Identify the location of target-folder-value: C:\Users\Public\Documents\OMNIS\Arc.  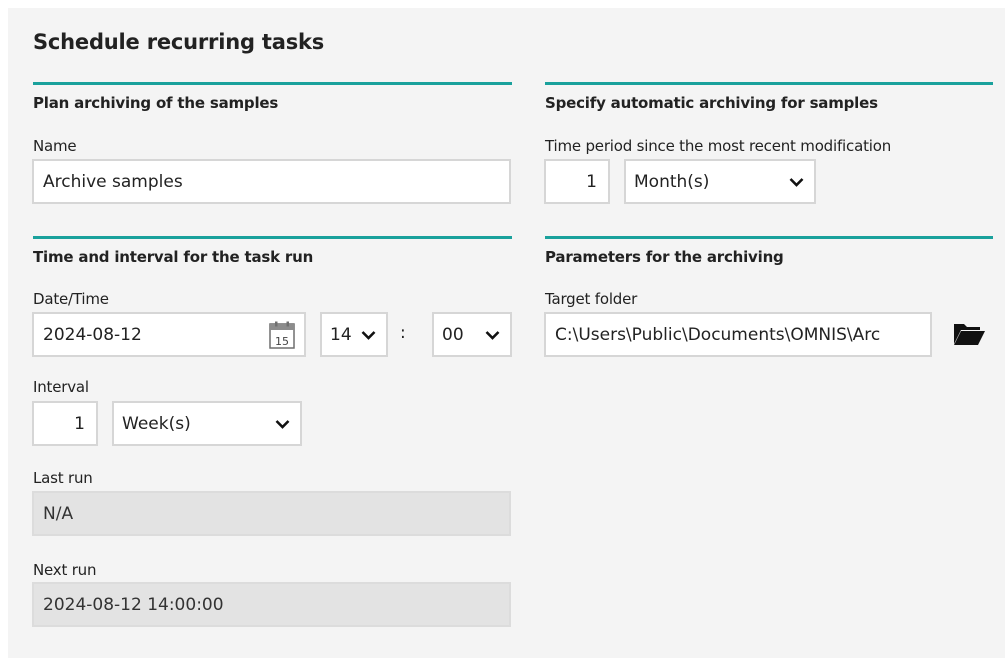
(718, 334).